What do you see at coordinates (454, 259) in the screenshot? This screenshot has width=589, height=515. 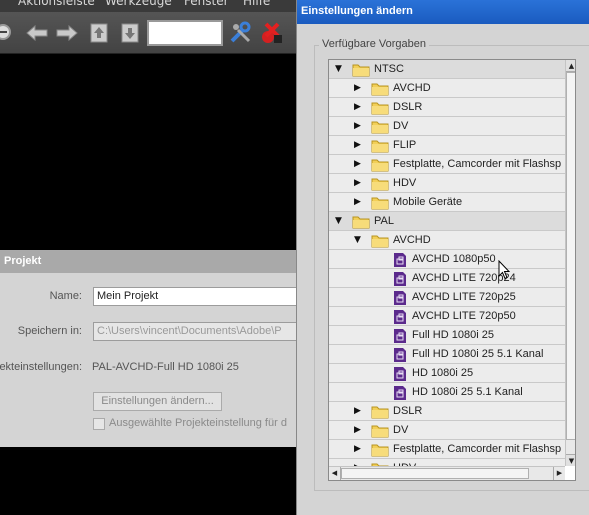 I see `tree-item-label: AVCHD 1080p50` at bounding box center [454, 259].